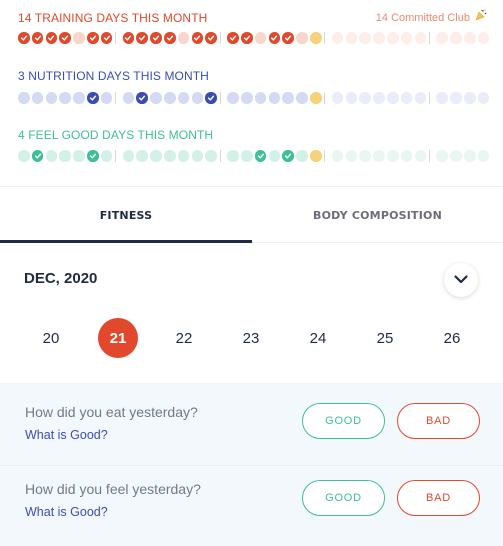  What do you see at coordinates (452, 338) in the screenshot?
I see `day-26: 26` at bounding box center [452, 338].